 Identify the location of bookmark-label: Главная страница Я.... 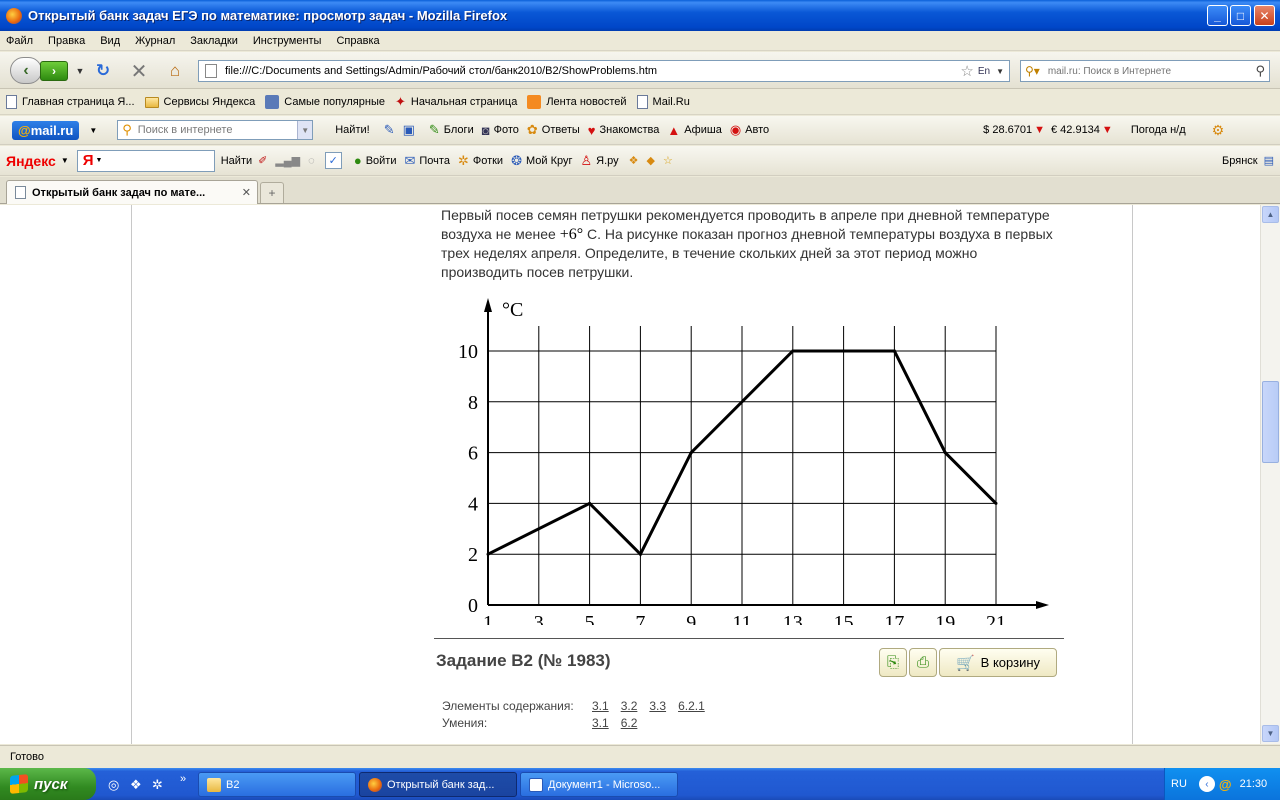
(78, 102).